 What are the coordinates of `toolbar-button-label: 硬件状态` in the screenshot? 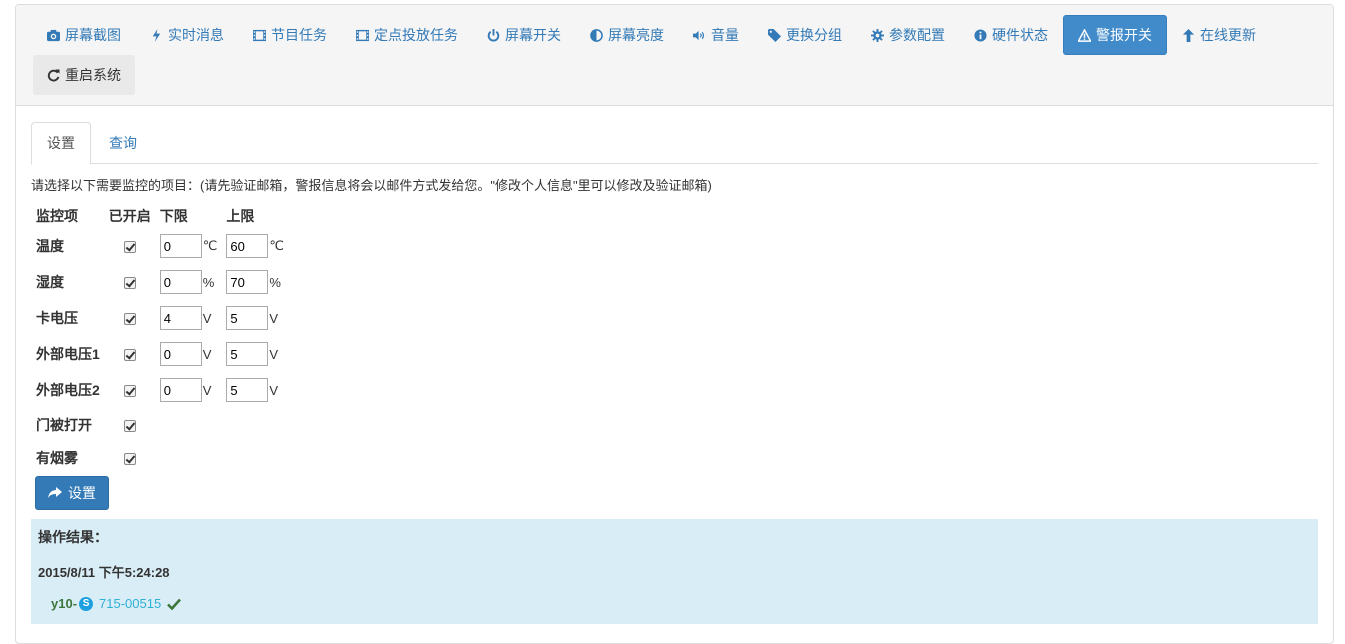 It's located at (1020, 35).